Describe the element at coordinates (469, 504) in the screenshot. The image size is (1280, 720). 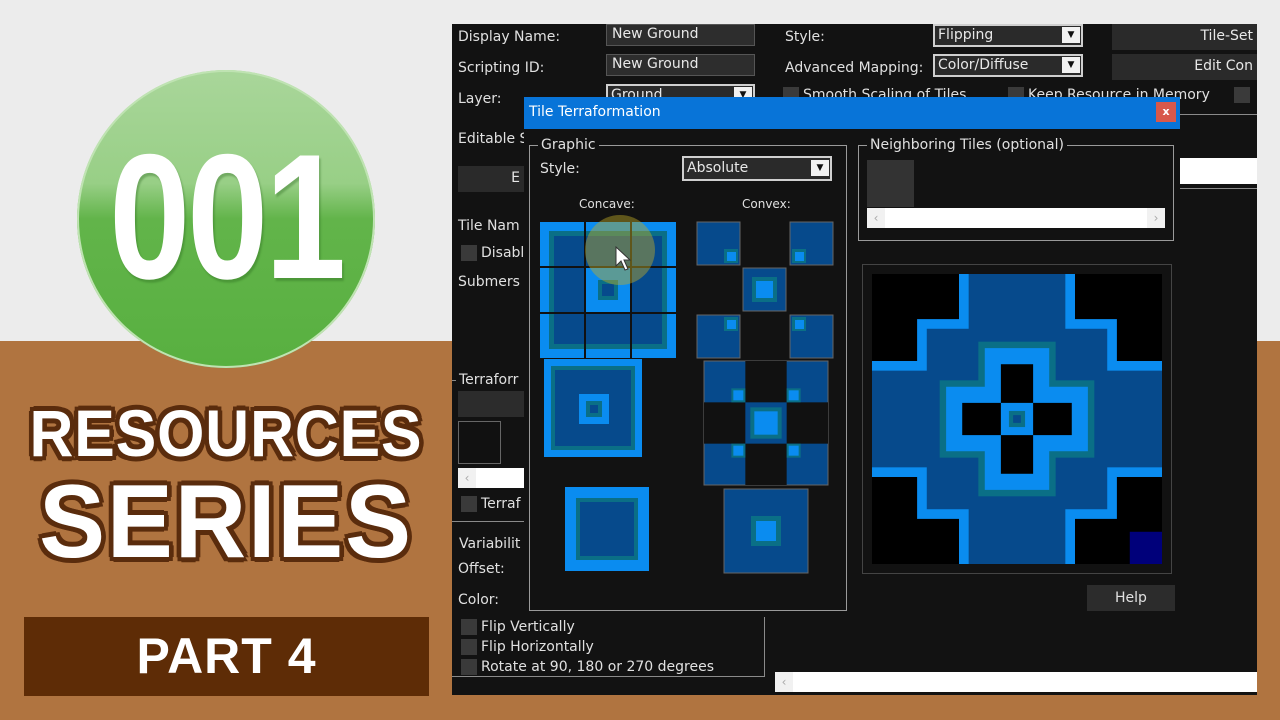
I see `terraform-checkbox` at that location.